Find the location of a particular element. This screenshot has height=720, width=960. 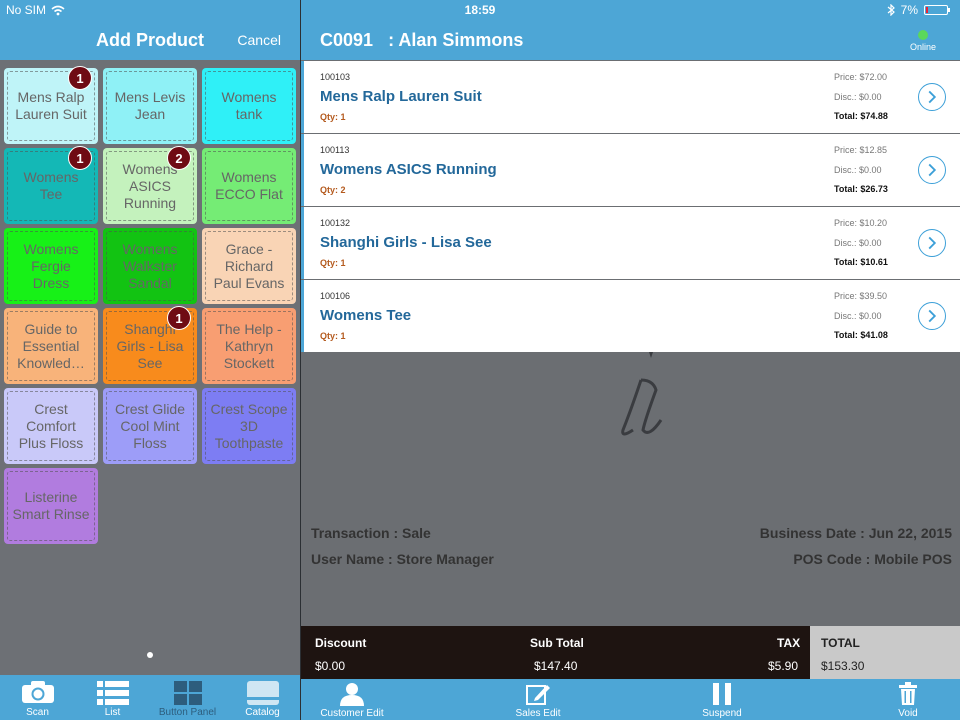

tab-catalog-label: Catalog is located at coordinates (262, 712).